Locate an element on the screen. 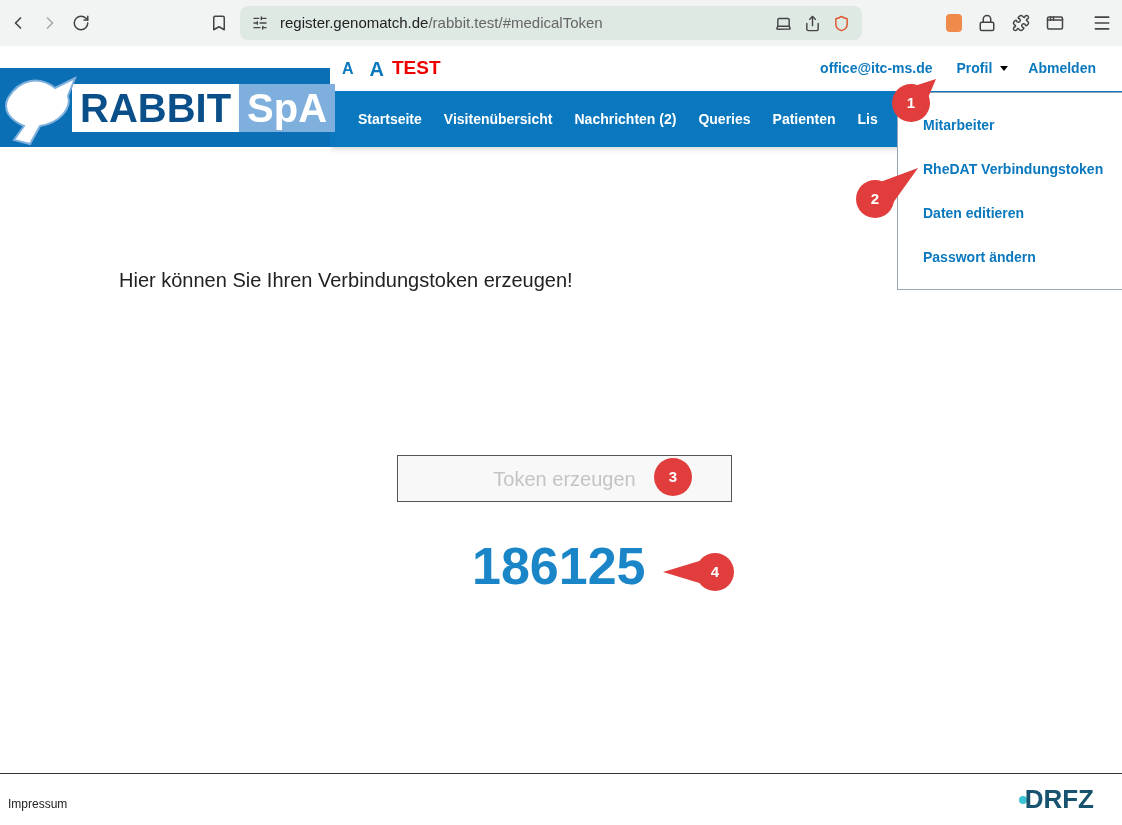 The height and width of the screenshot is (825, 1122). profile-menu: Profil is located at coordinates (982, 68).